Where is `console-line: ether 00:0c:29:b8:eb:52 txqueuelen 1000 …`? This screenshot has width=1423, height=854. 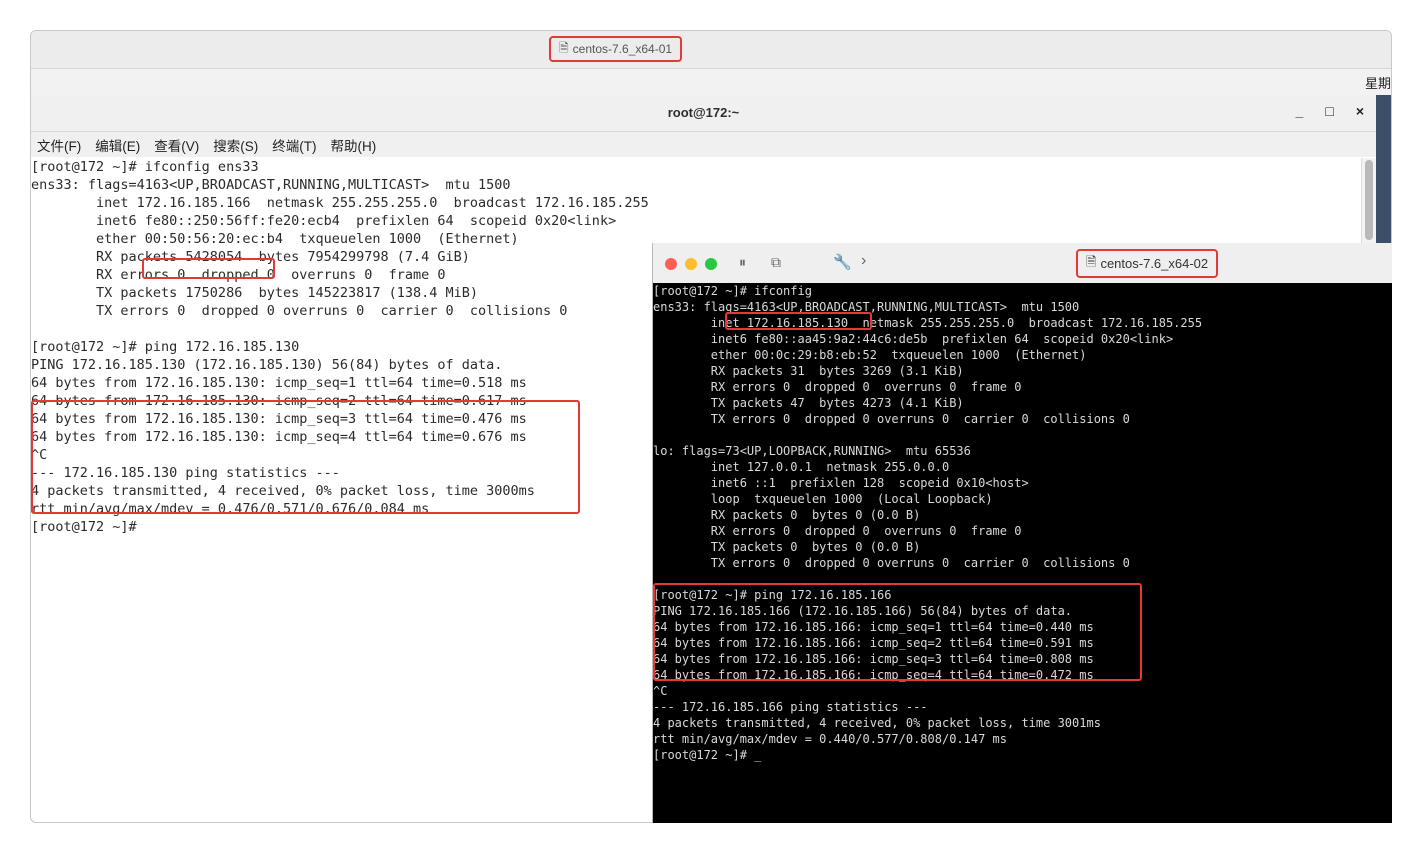 console-line: ether 00:0c:29:b8:eb:52 txqueuelen 1000 … is located at coordinates (870, 355).